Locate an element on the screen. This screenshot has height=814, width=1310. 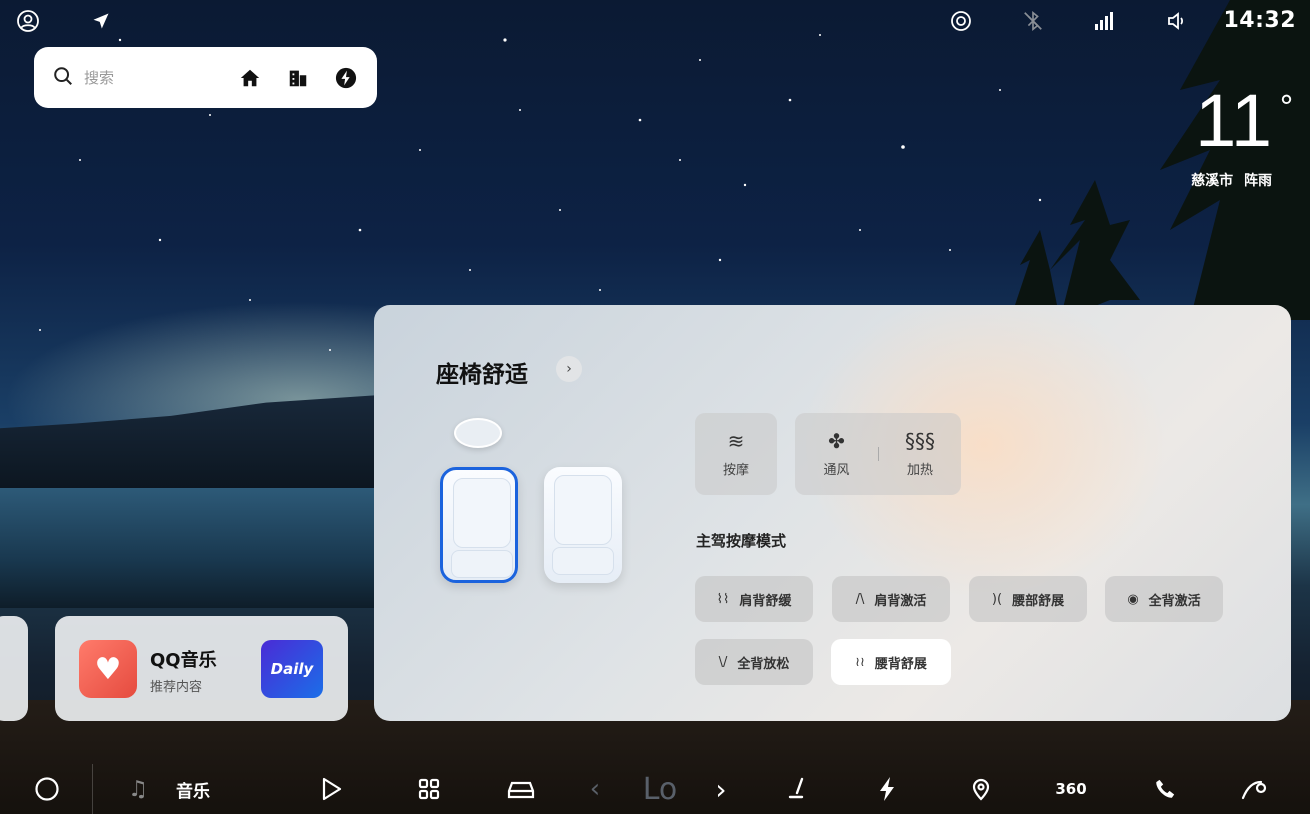
phone-icon is located at coordinates (1165, 789).